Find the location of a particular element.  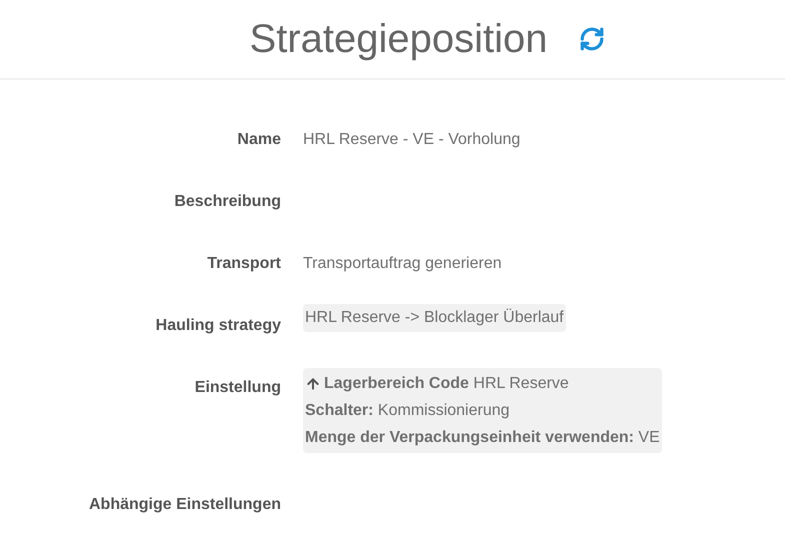

refresh-button is located at coordinates (592, 39).